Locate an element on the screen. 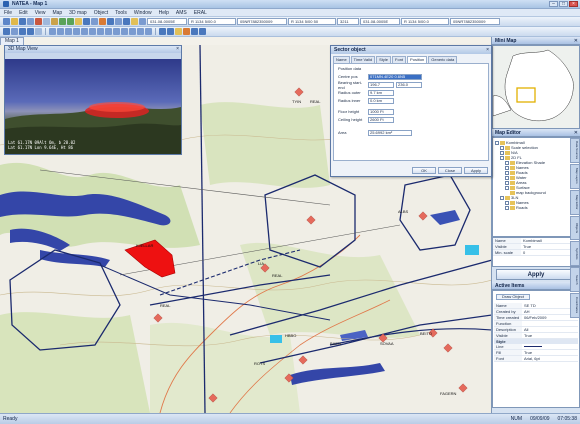 Image resolution: width=580 pixels, height=424 pixels. active-items-header: Active Items ✕ is located at coordinates (536, 286).